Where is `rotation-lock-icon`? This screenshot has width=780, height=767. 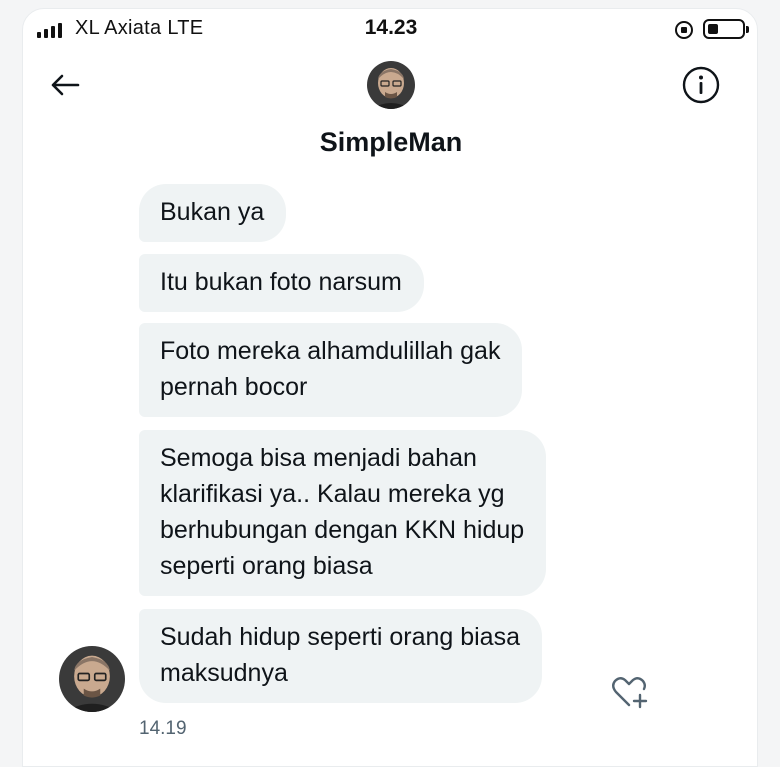 rotation-lock-icon is located at coordinates (684, 30).